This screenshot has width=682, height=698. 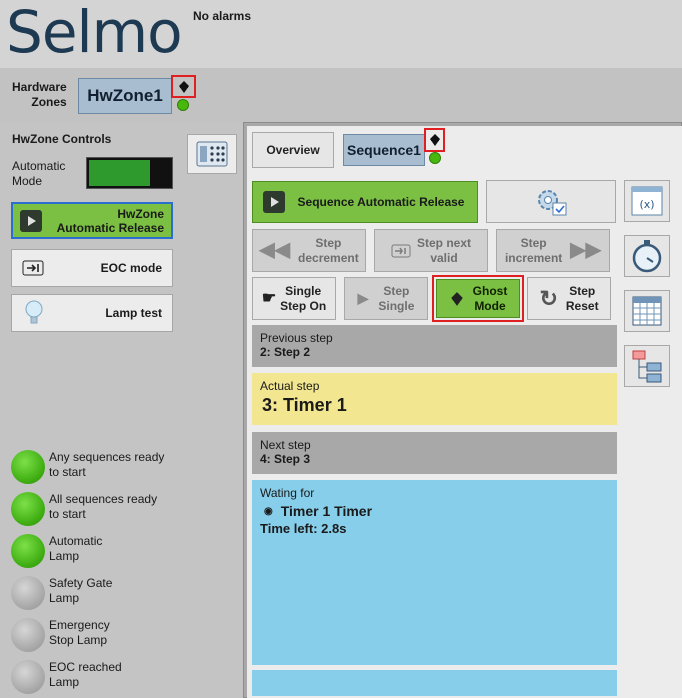 What do you see at coordinates (328, 242) in the screenshot?
I see `step-dec-line1: Step` at bounding box center [328, 242].